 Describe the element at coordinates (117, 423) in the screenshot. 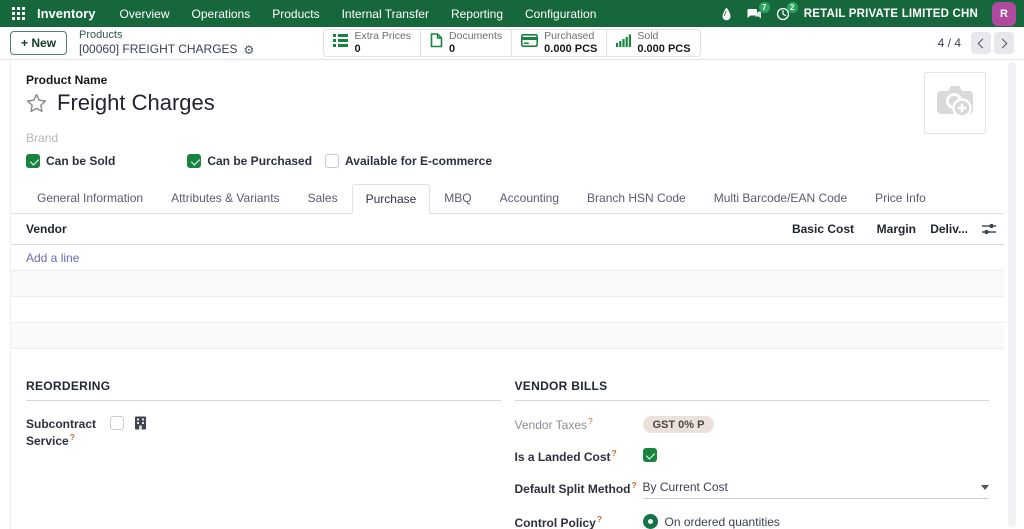

I see `subcontract-service-checkbox` at that location.